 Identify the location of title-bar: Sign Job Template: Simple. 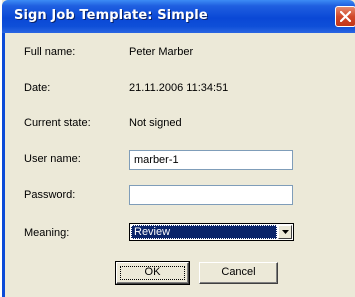
(178, 16).